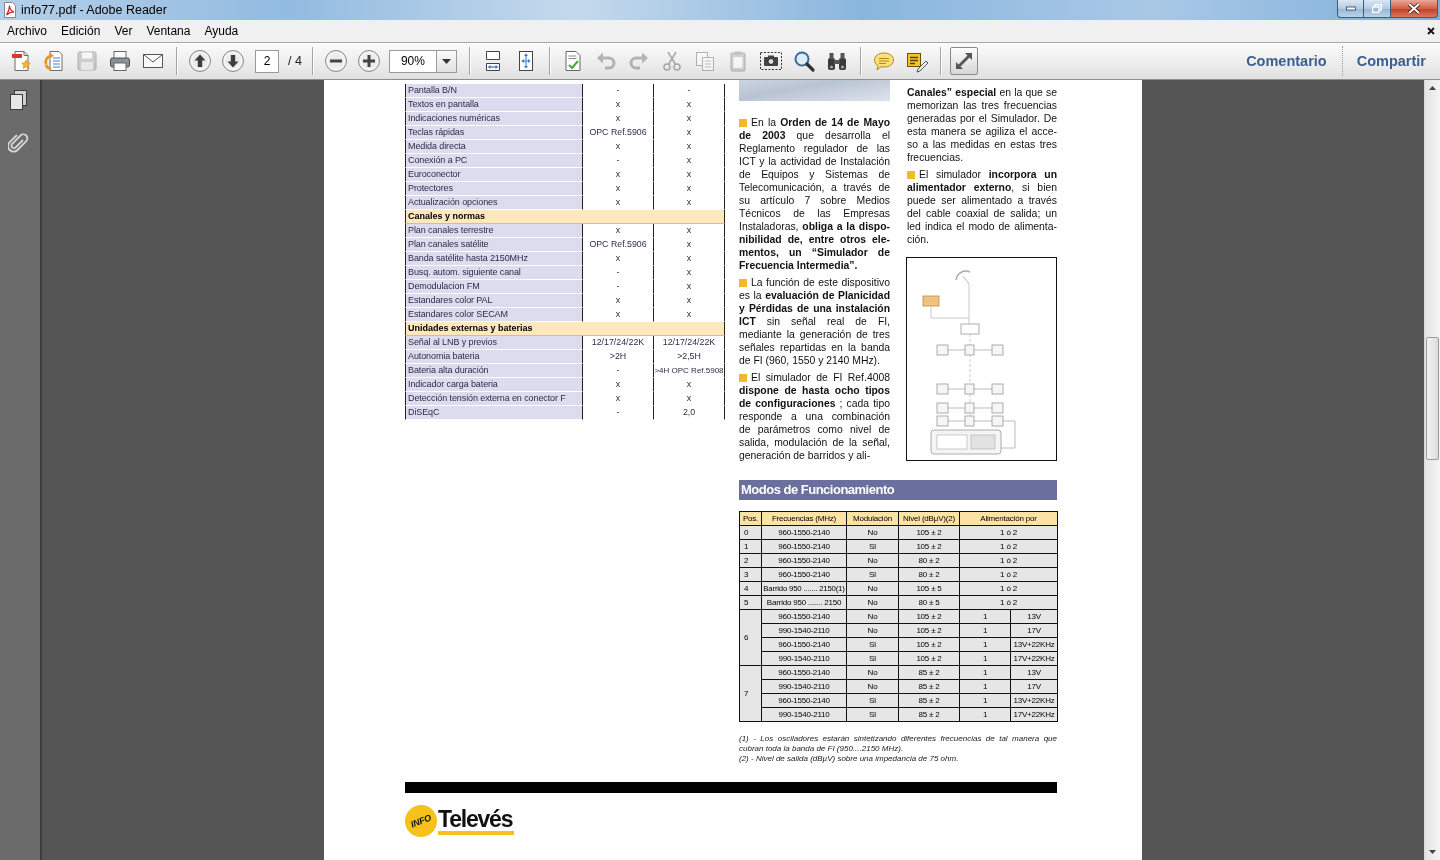 The image size is (1440, 860). What do you see at coordinates (898, 490) in the screenshot?
I see `section-title: Modos de Funcionamiento` at bounding box center [898, 490].